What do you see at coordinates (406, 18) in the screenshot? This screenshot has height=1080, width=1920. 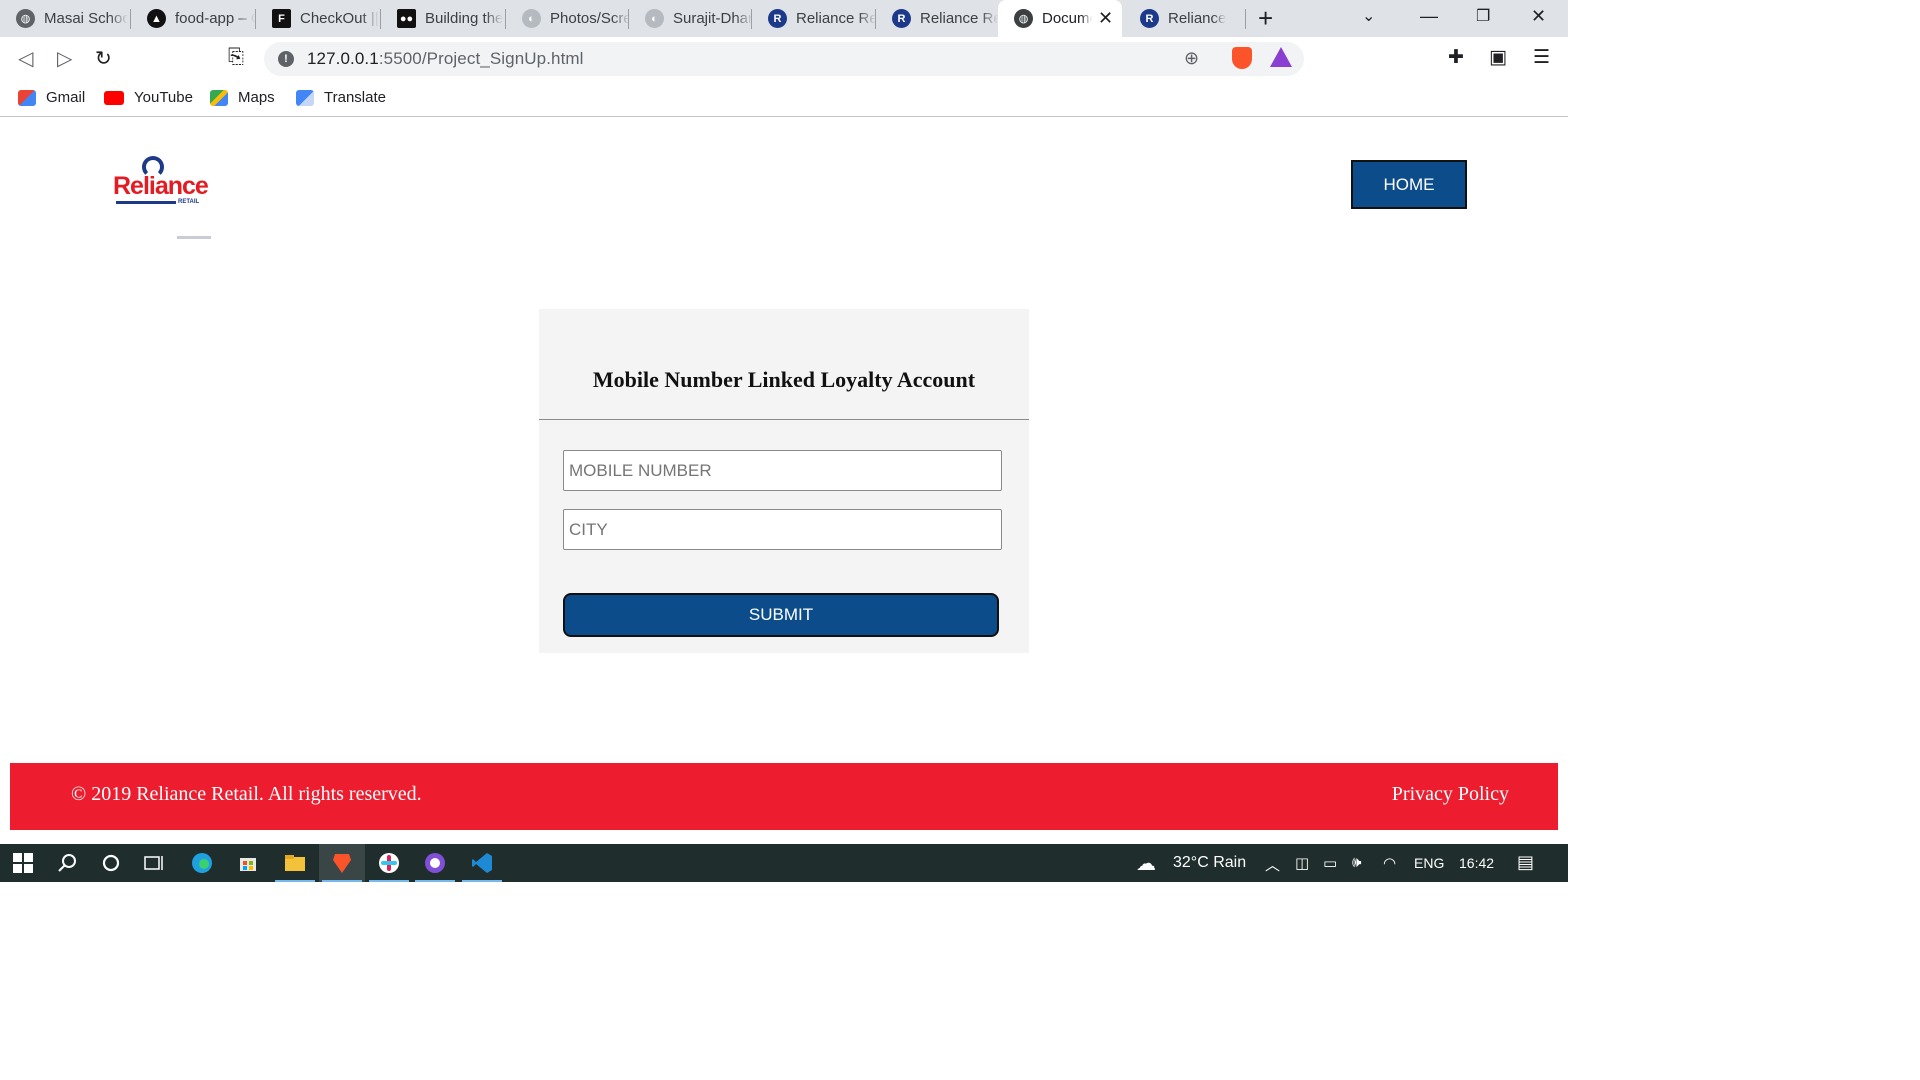 I see `medium-icon: ●●` at bounding box center [406, 18].